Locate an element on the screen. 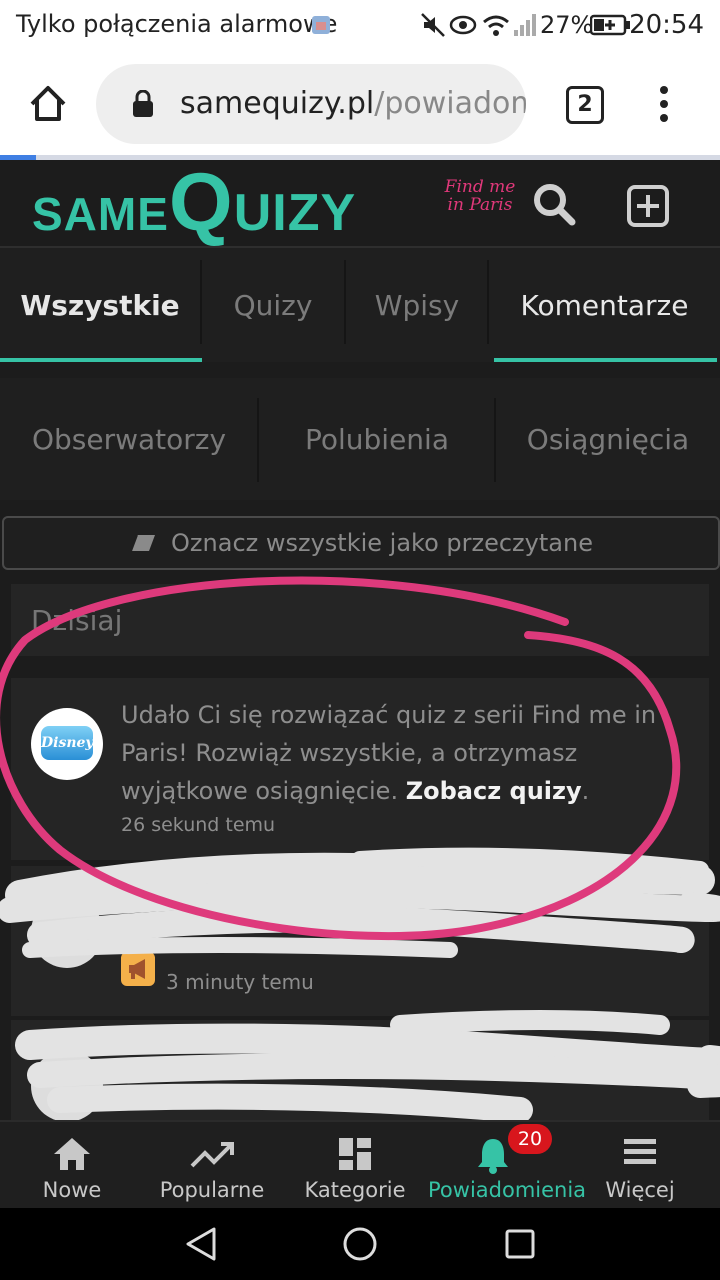  notification-count-badge: 20 is located at coordinates (530, 1139).